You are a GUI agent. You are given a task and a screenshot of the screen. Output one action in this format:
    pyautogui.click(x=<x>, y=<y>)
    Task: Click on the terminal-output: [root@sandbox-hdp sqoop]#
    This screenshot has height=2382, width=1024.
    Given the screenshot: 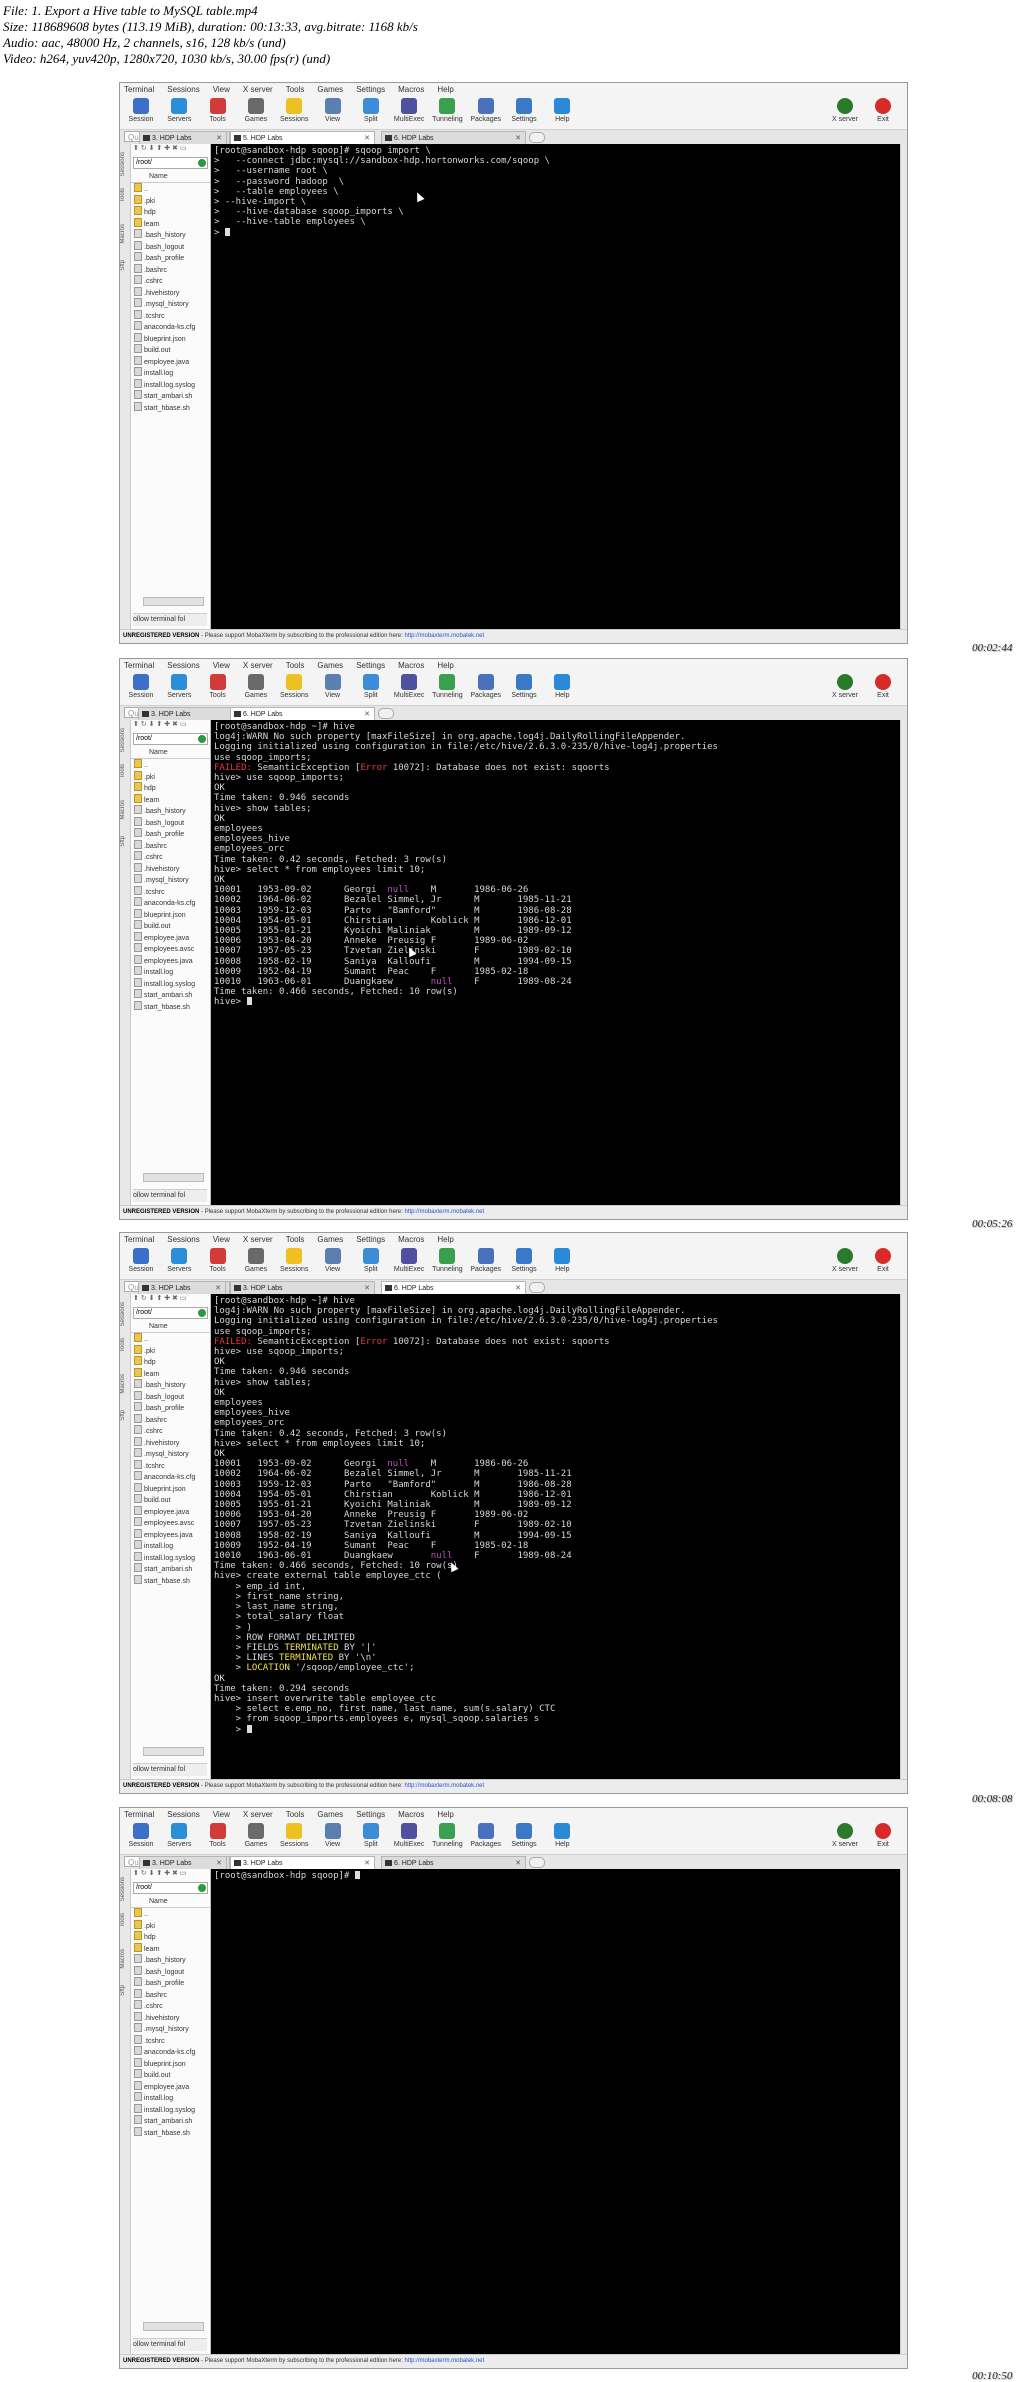 What is the action you would take?
    pyautogui.click(x=556, y=2112)
    